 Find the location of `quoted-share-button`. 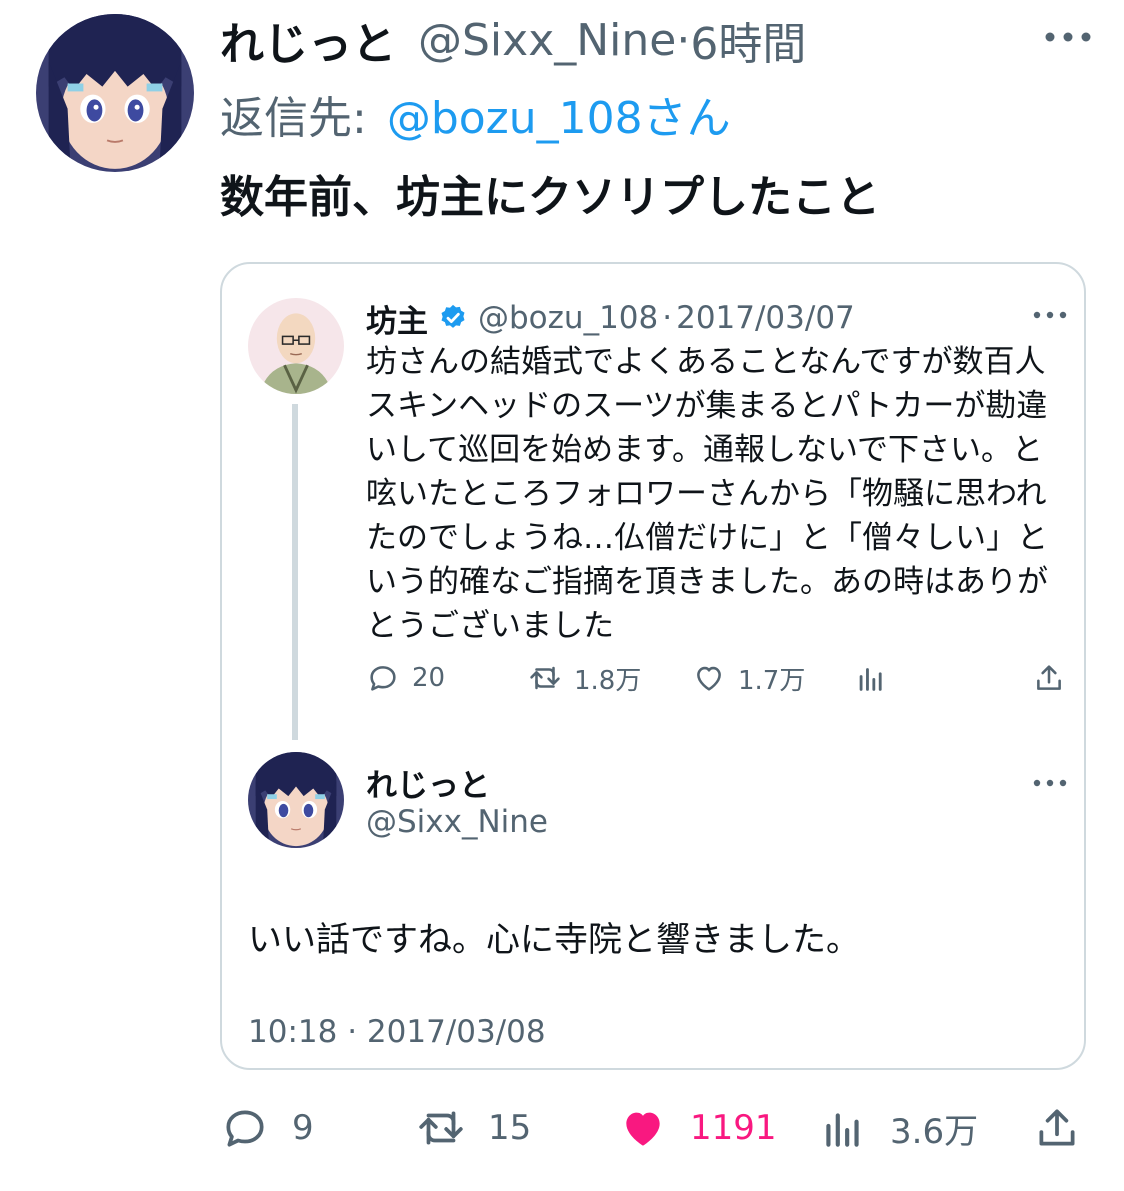

quoted-share-button is located at coordinates (1055, 678).